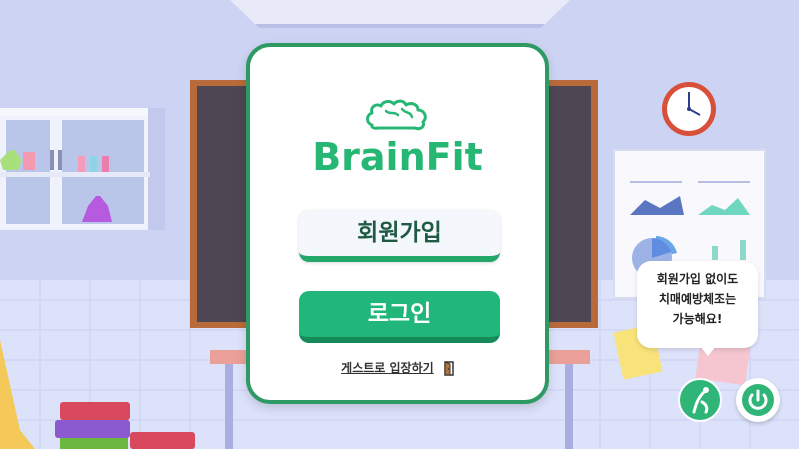 The width and height of the screenshot is (799, 449). Describe the element at coordinates (397, 157) in the screenshot. I see `brand-name: BrainFit` at that location.